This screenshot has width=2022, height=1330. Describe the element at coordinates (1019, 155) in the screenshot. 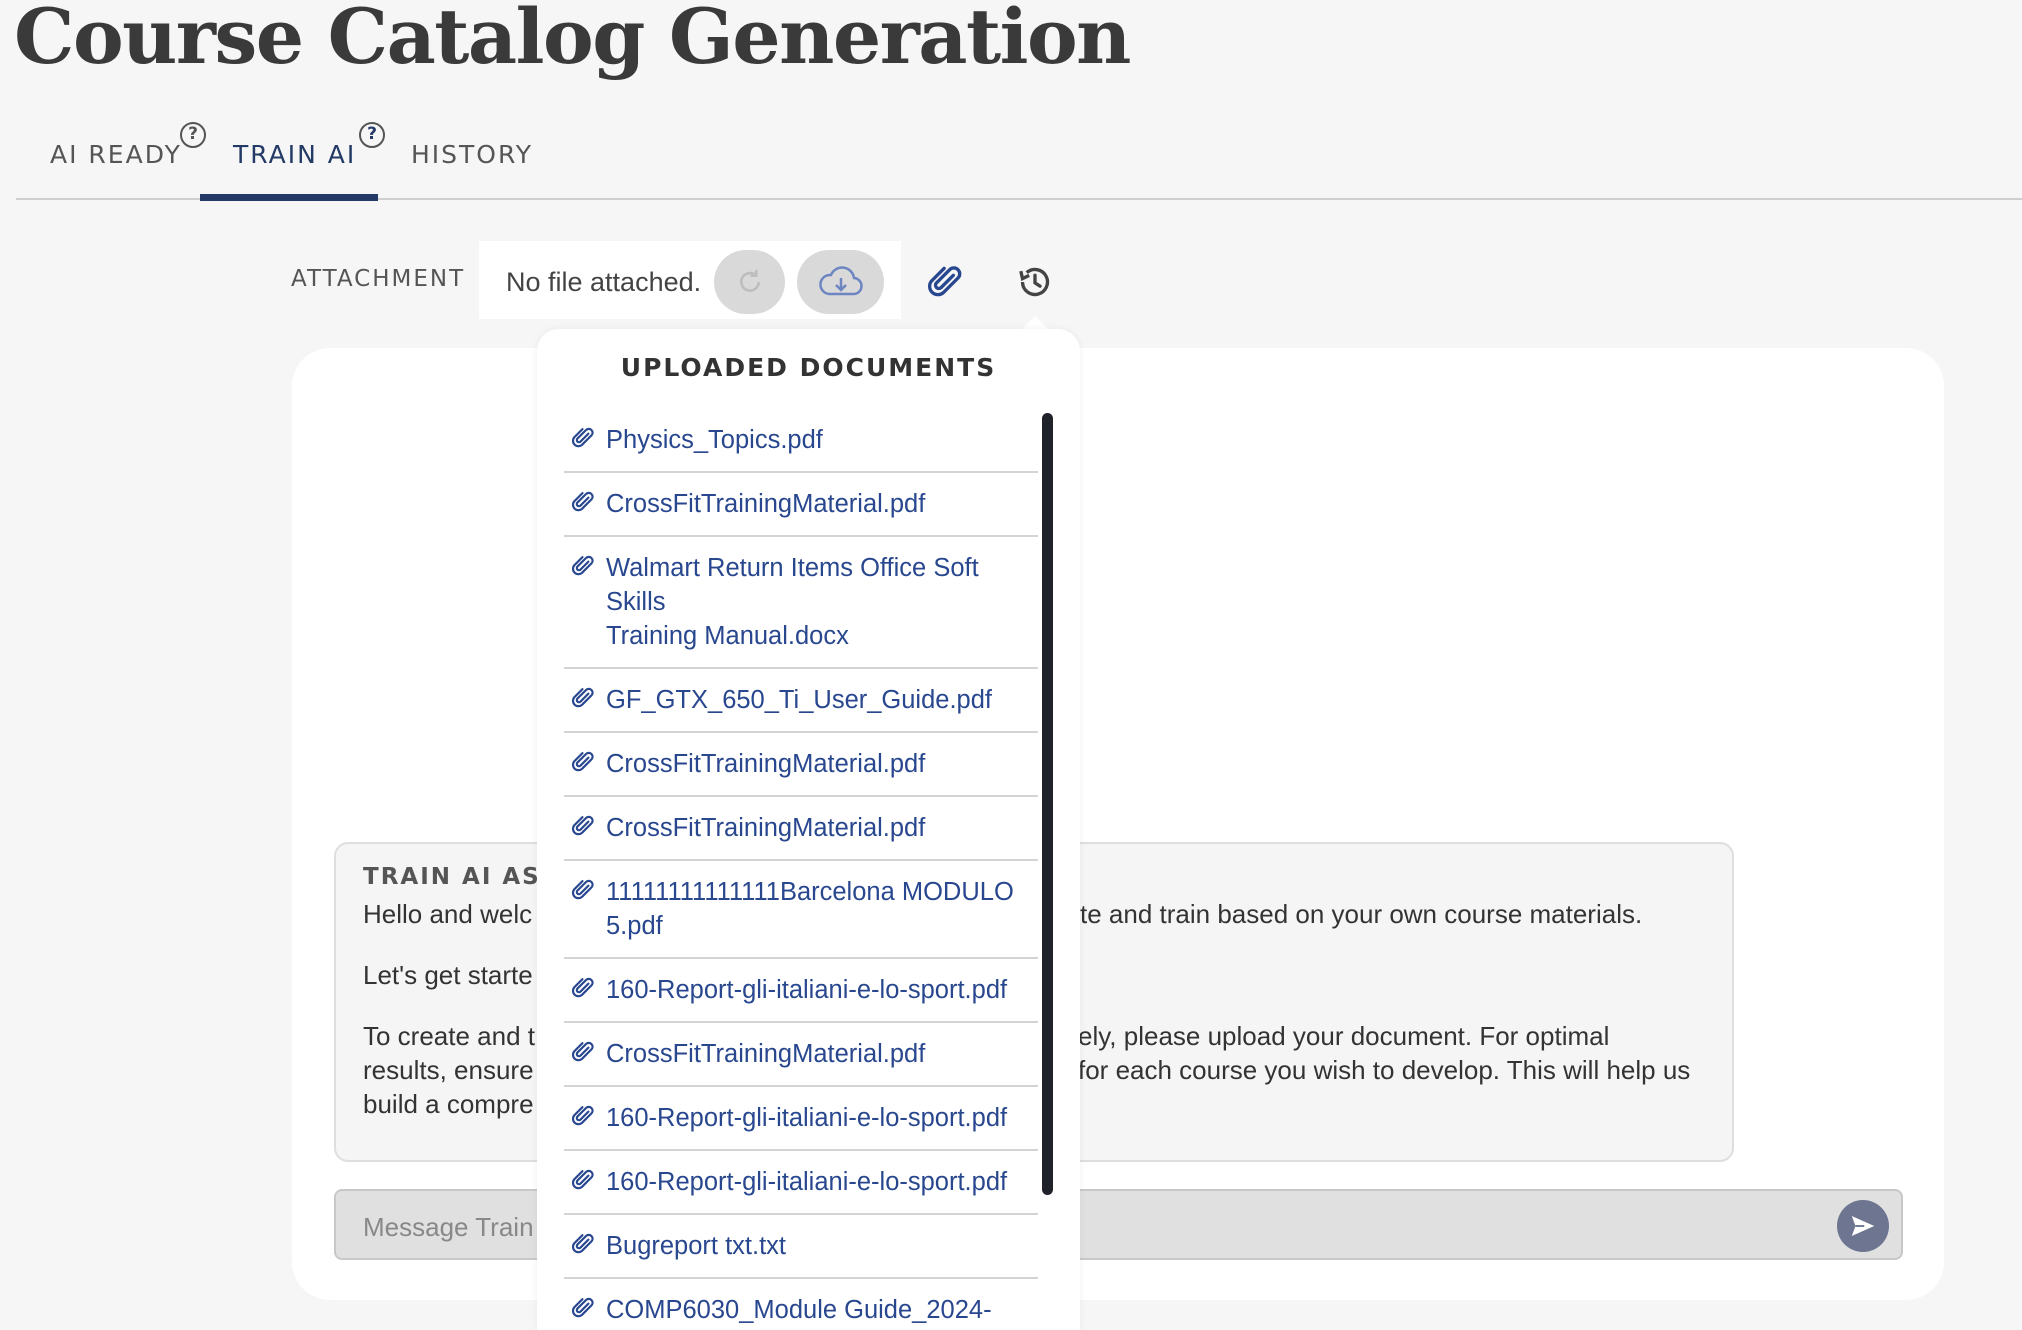

I see `tab-bar: AI READY ? TRAIN AI ? HISTORY` at that location.